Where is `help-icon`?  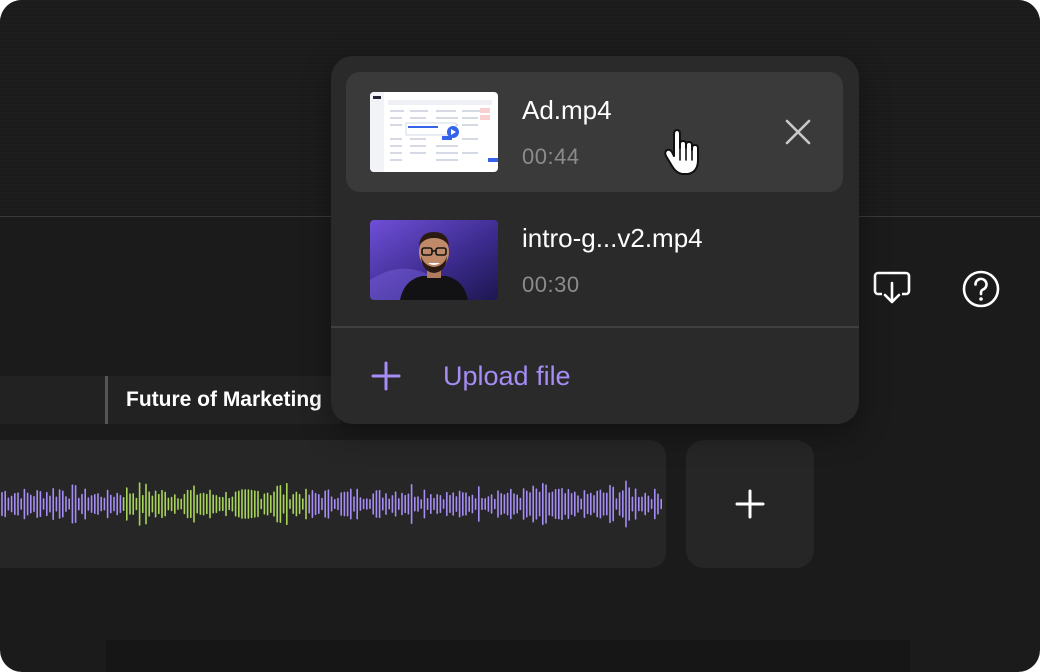 help-icon is located at coordinates (981, 289).